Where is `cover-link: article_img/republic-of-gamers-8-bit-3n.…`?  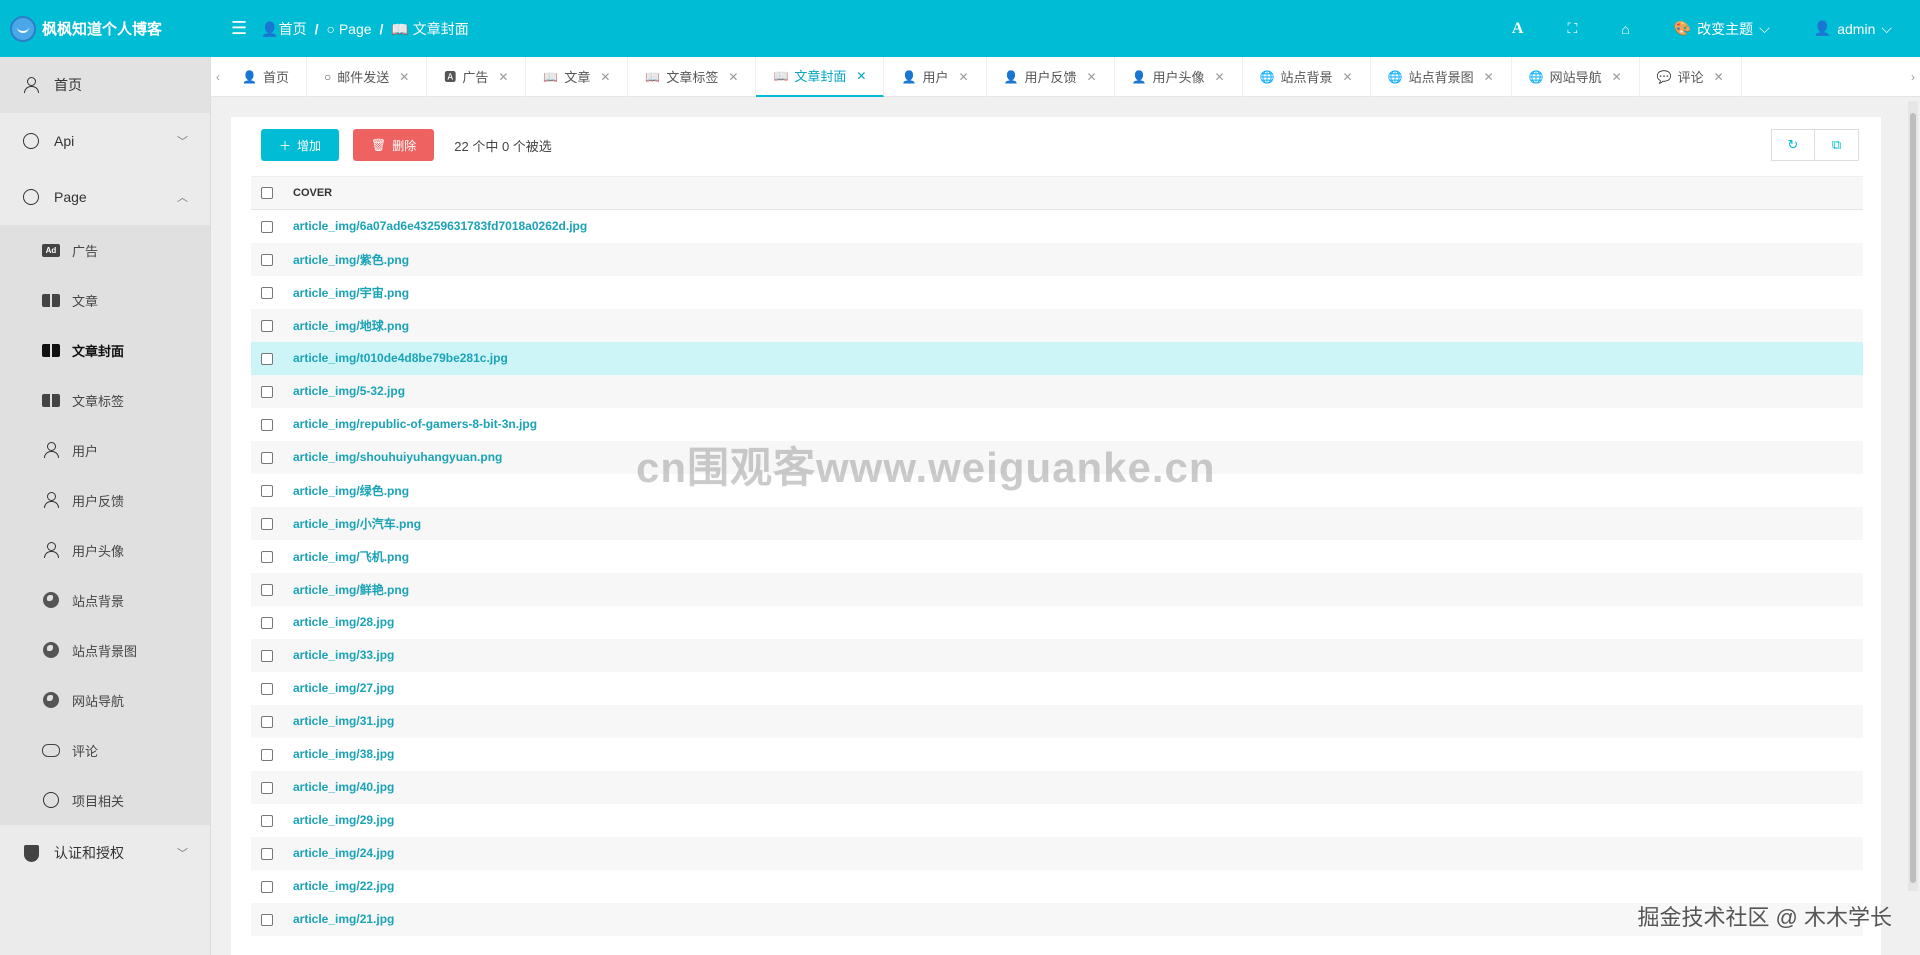
cover-link: article_img/republic-of-gamers-8-bit-3n.… is located at coordinates (415, 424).